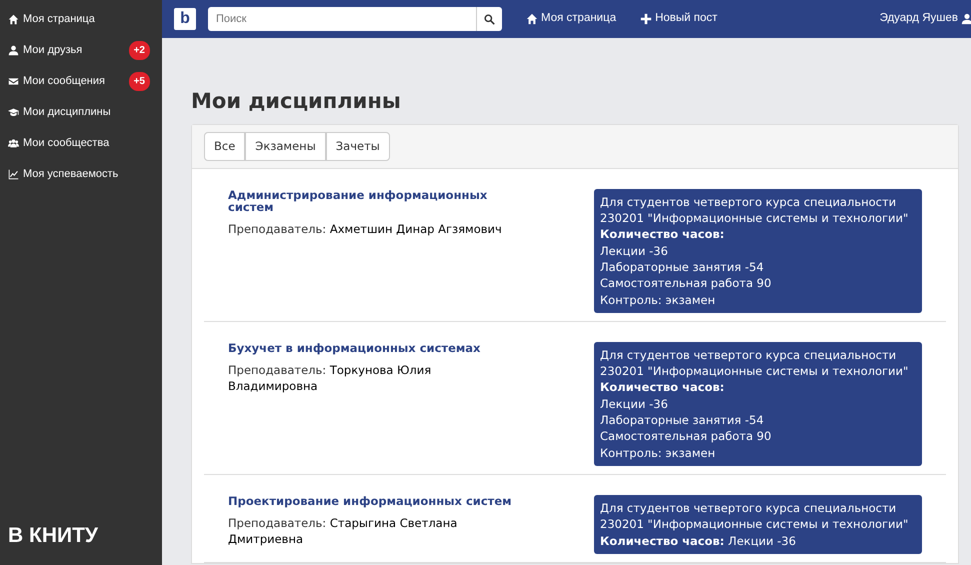 Image resolution: width=971 pixels, height=565 pixels. I want to click on group-icon, so click(13, 143).